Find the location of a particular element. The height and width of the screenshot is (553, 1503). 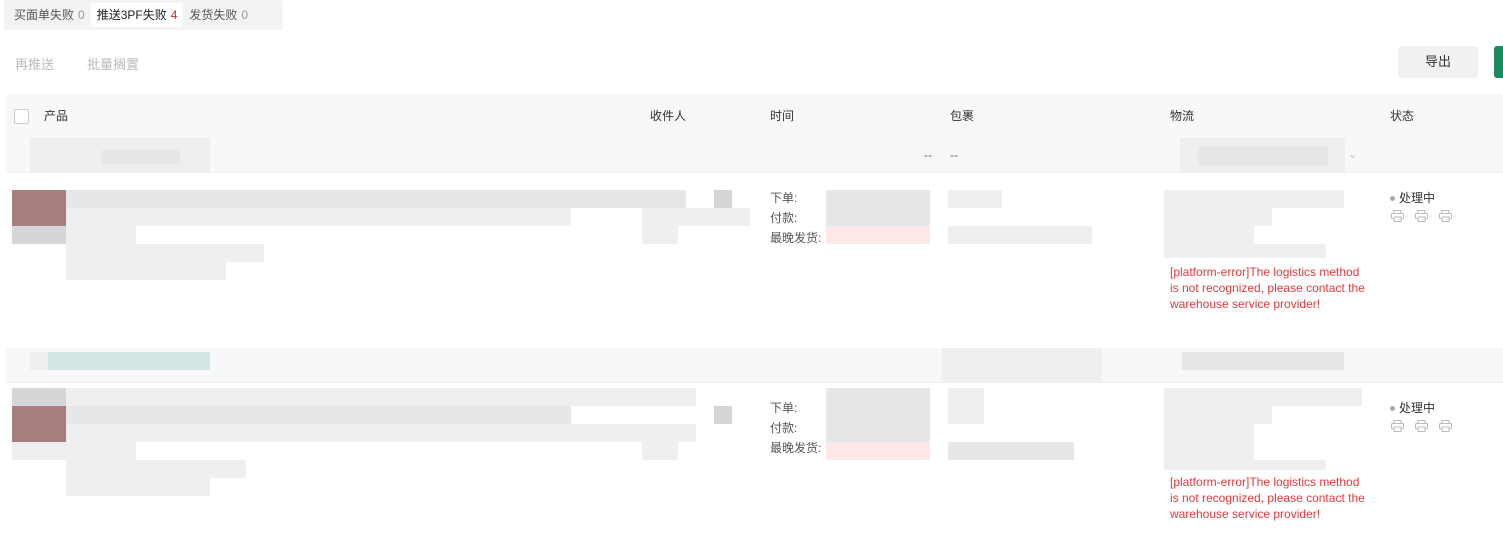

status-tab-bar: 买面单失败 0 推送3PF失败 4 发货失败 0 is located at coordinates (143, 15).